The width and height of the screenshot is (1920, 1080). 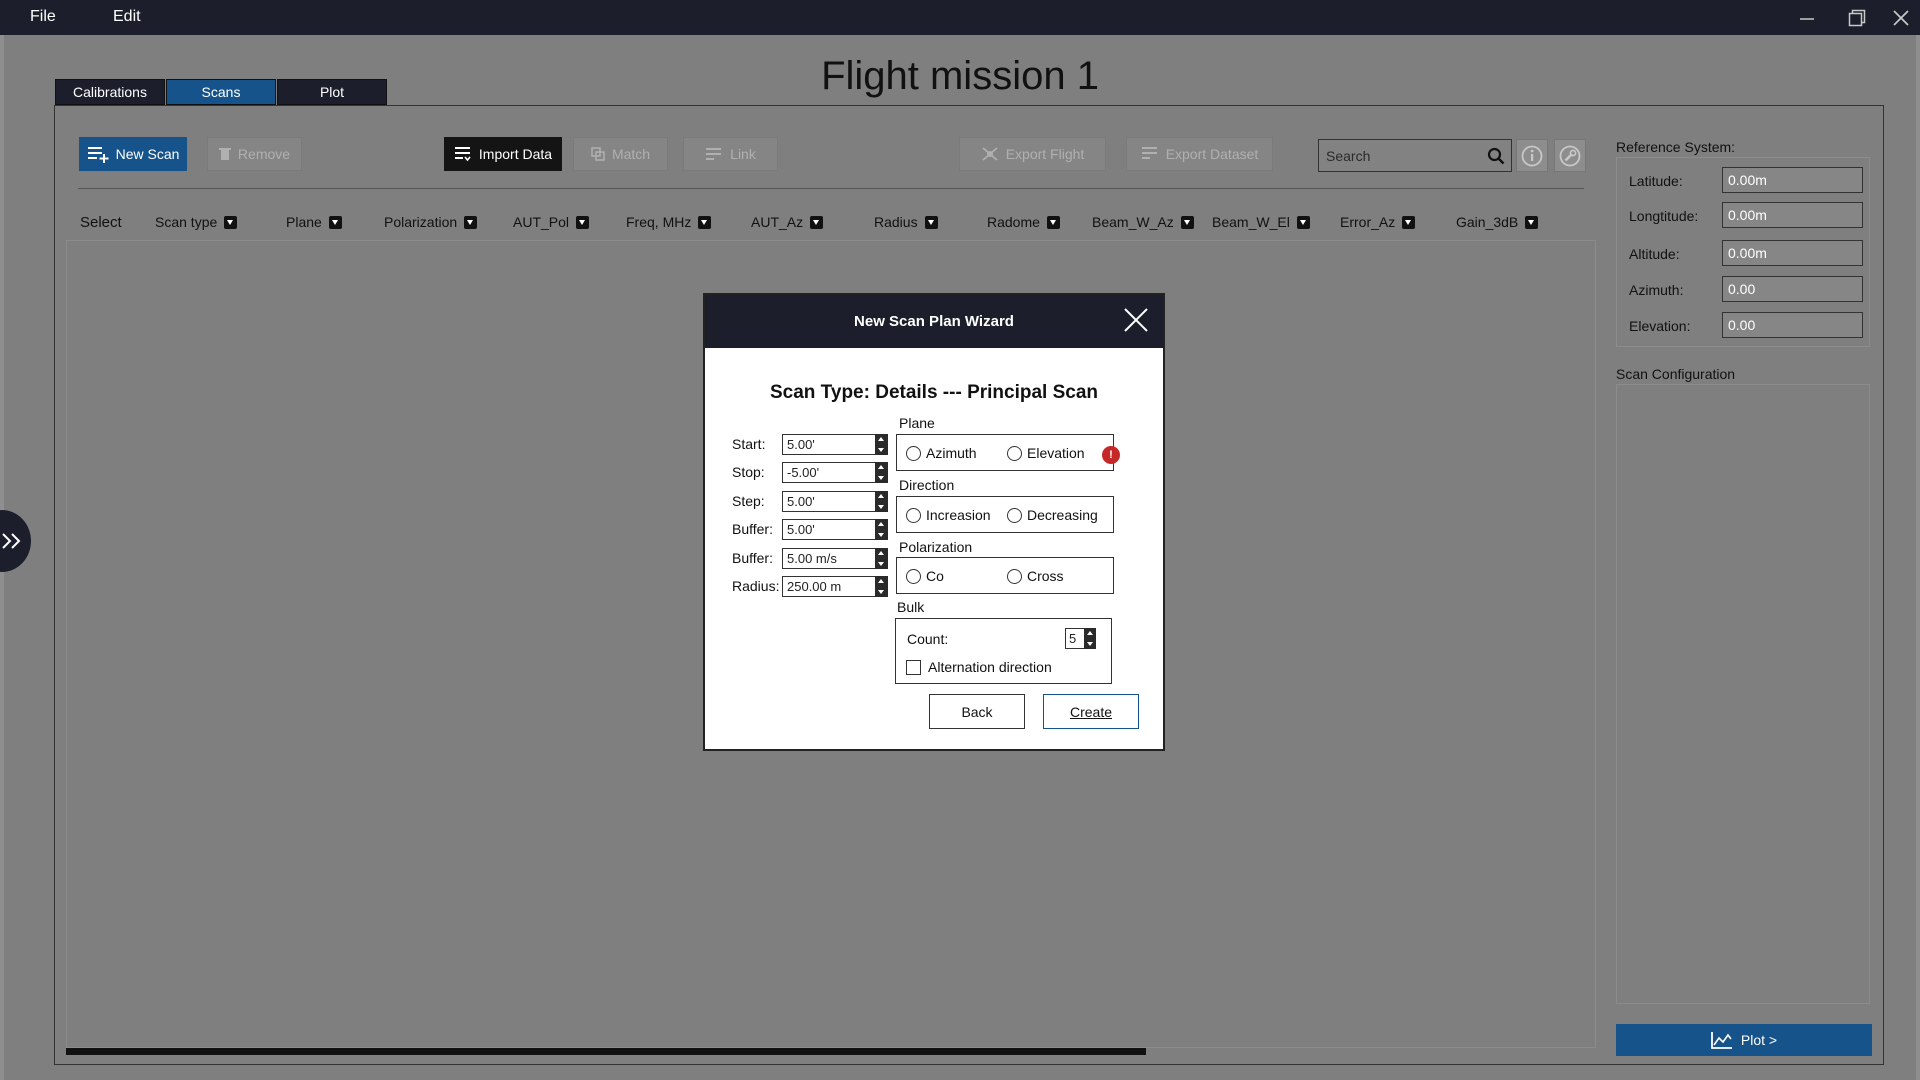 I want to click on new-scan-button: New Scan, so click(x=133, y=154).